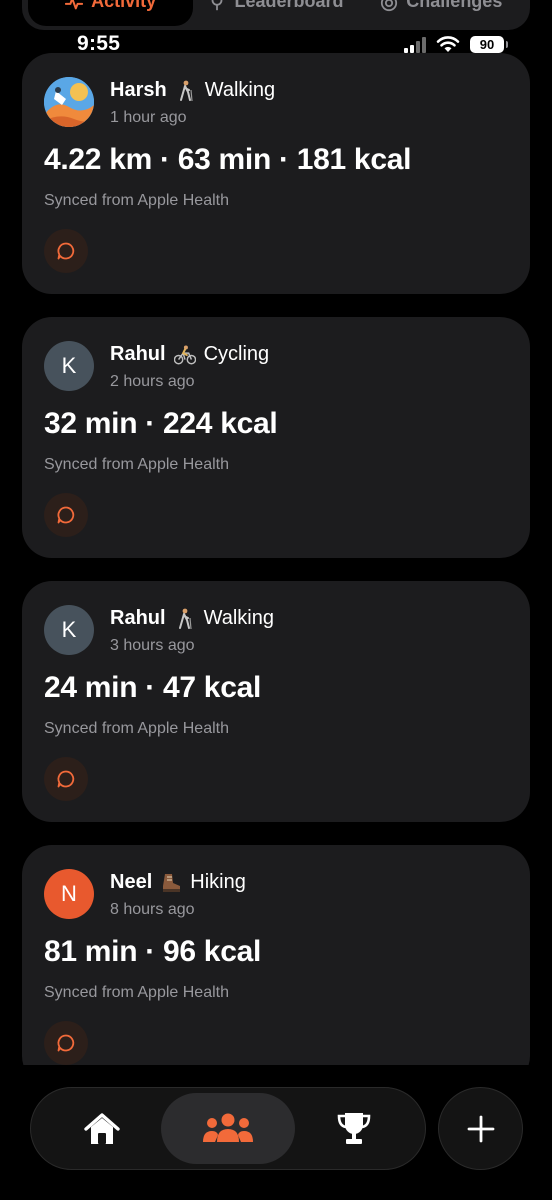 This screenshot has width=552, height=1200. What do you see at coordinates (161, 423) in the screenshot?
I see `activity-stats: 32 min · 224 kcal` at bounding box center [161, 423].